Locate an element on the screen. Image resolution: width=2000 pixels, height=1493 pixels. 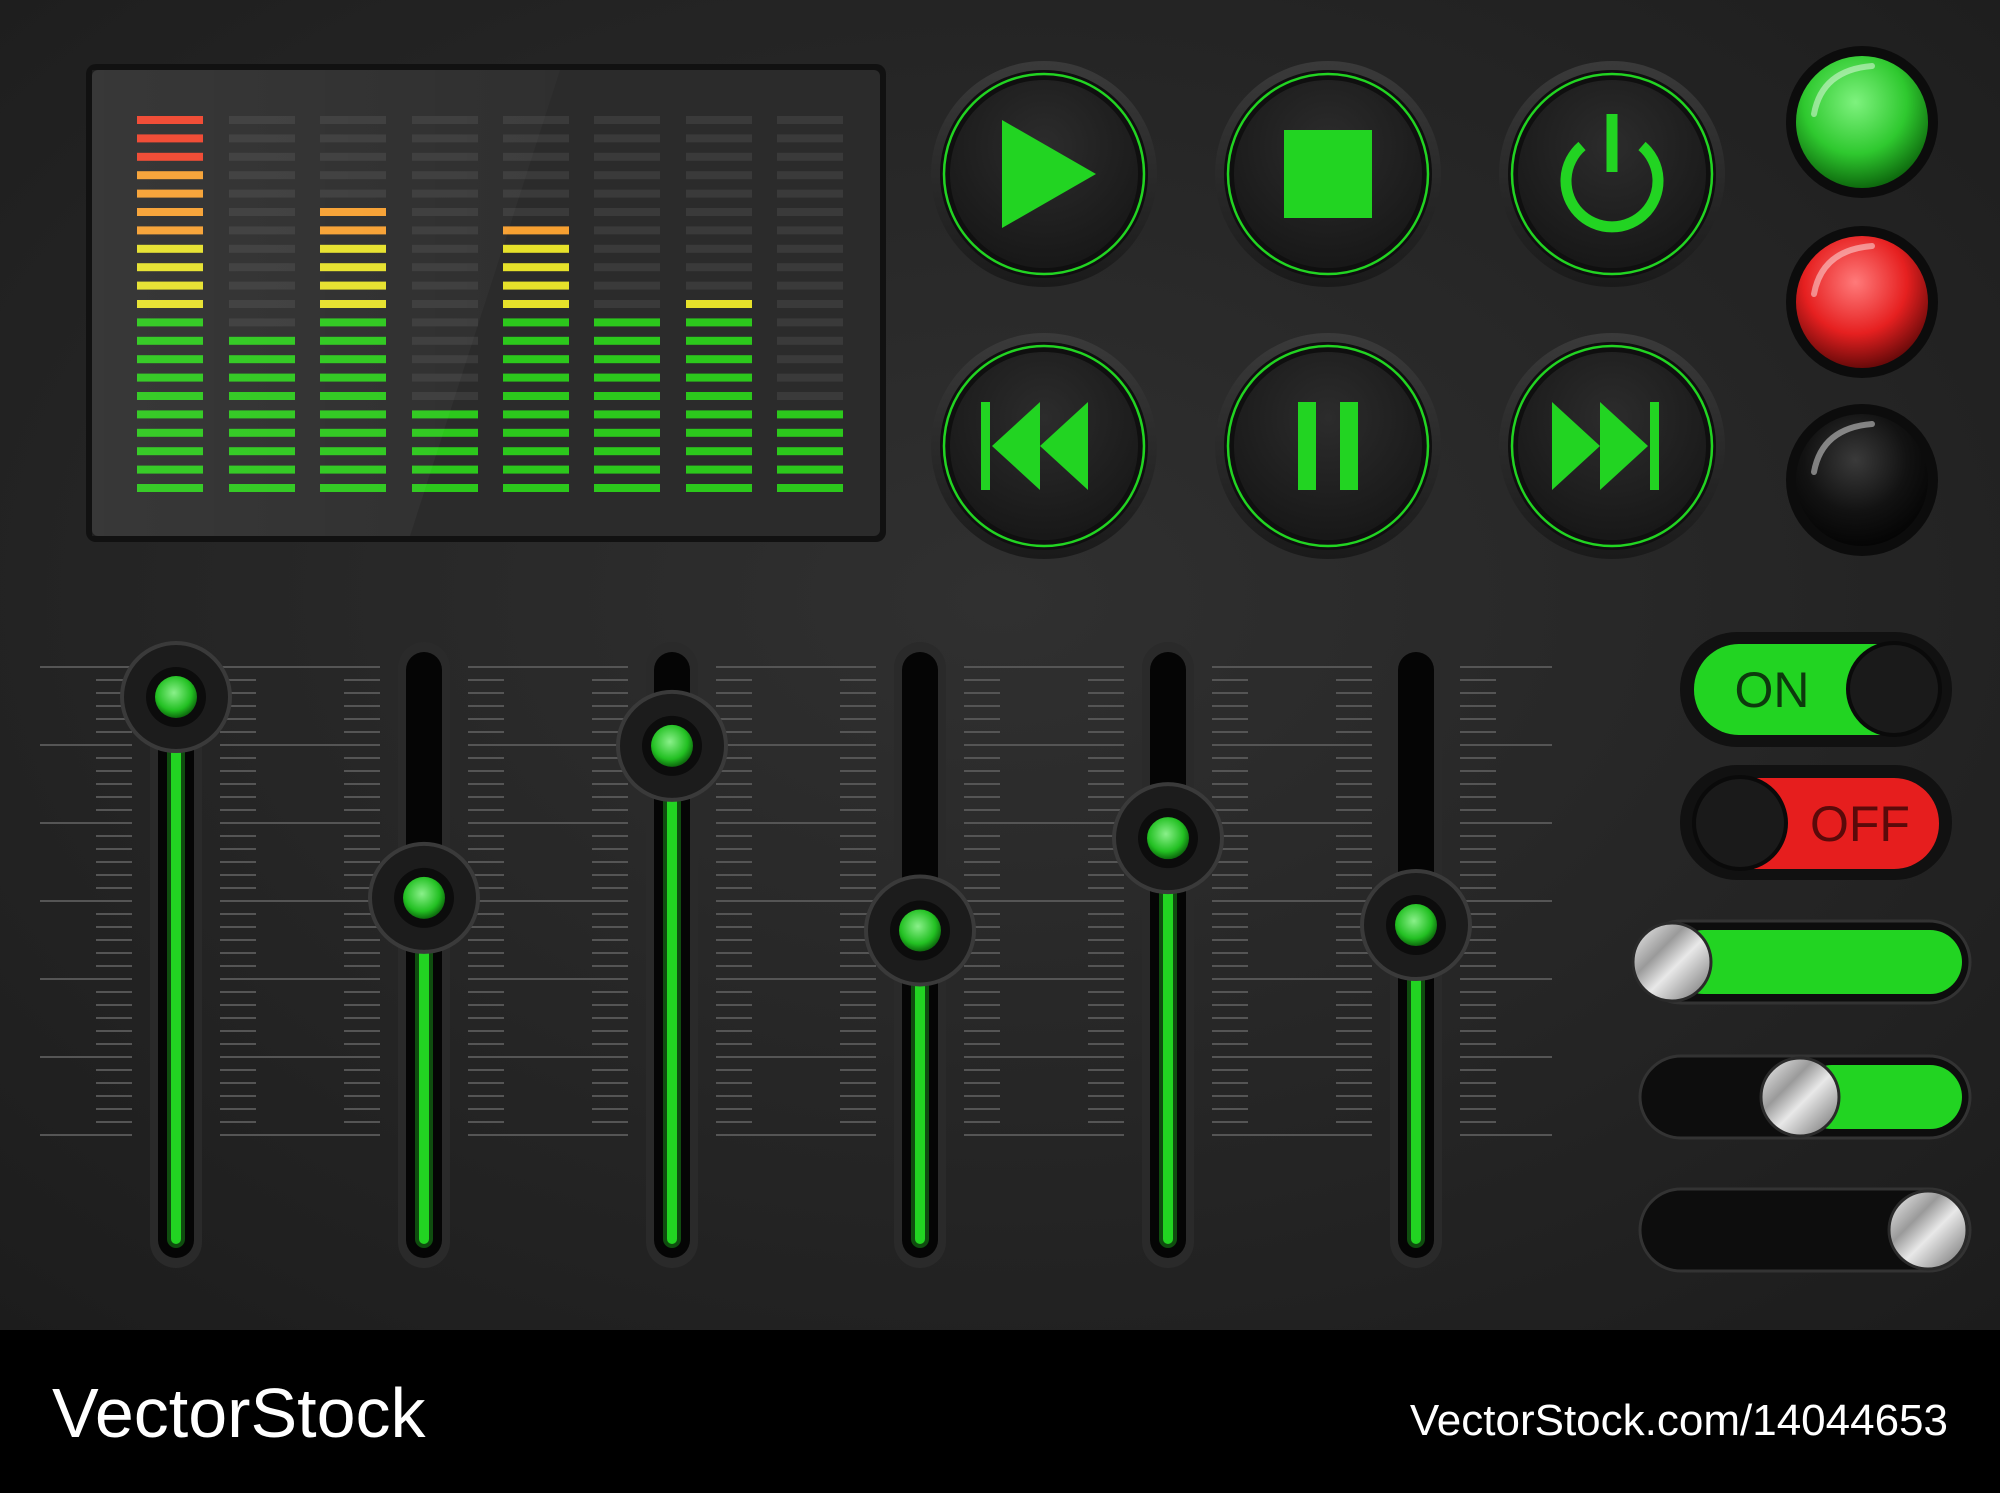
stop-button is located at coordinates (1328, 174).